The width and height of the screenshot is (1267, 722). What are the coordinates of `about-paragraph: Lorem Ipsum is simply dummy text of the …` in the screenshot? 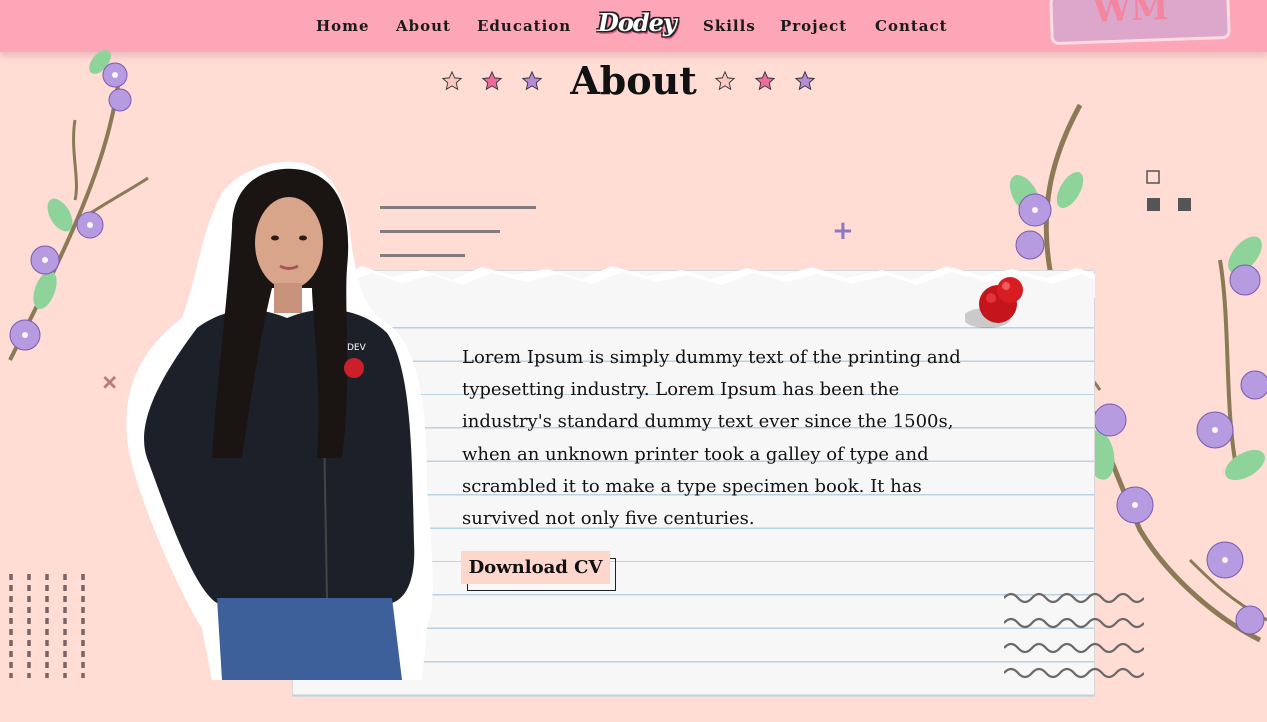 It's located at (711, 438).